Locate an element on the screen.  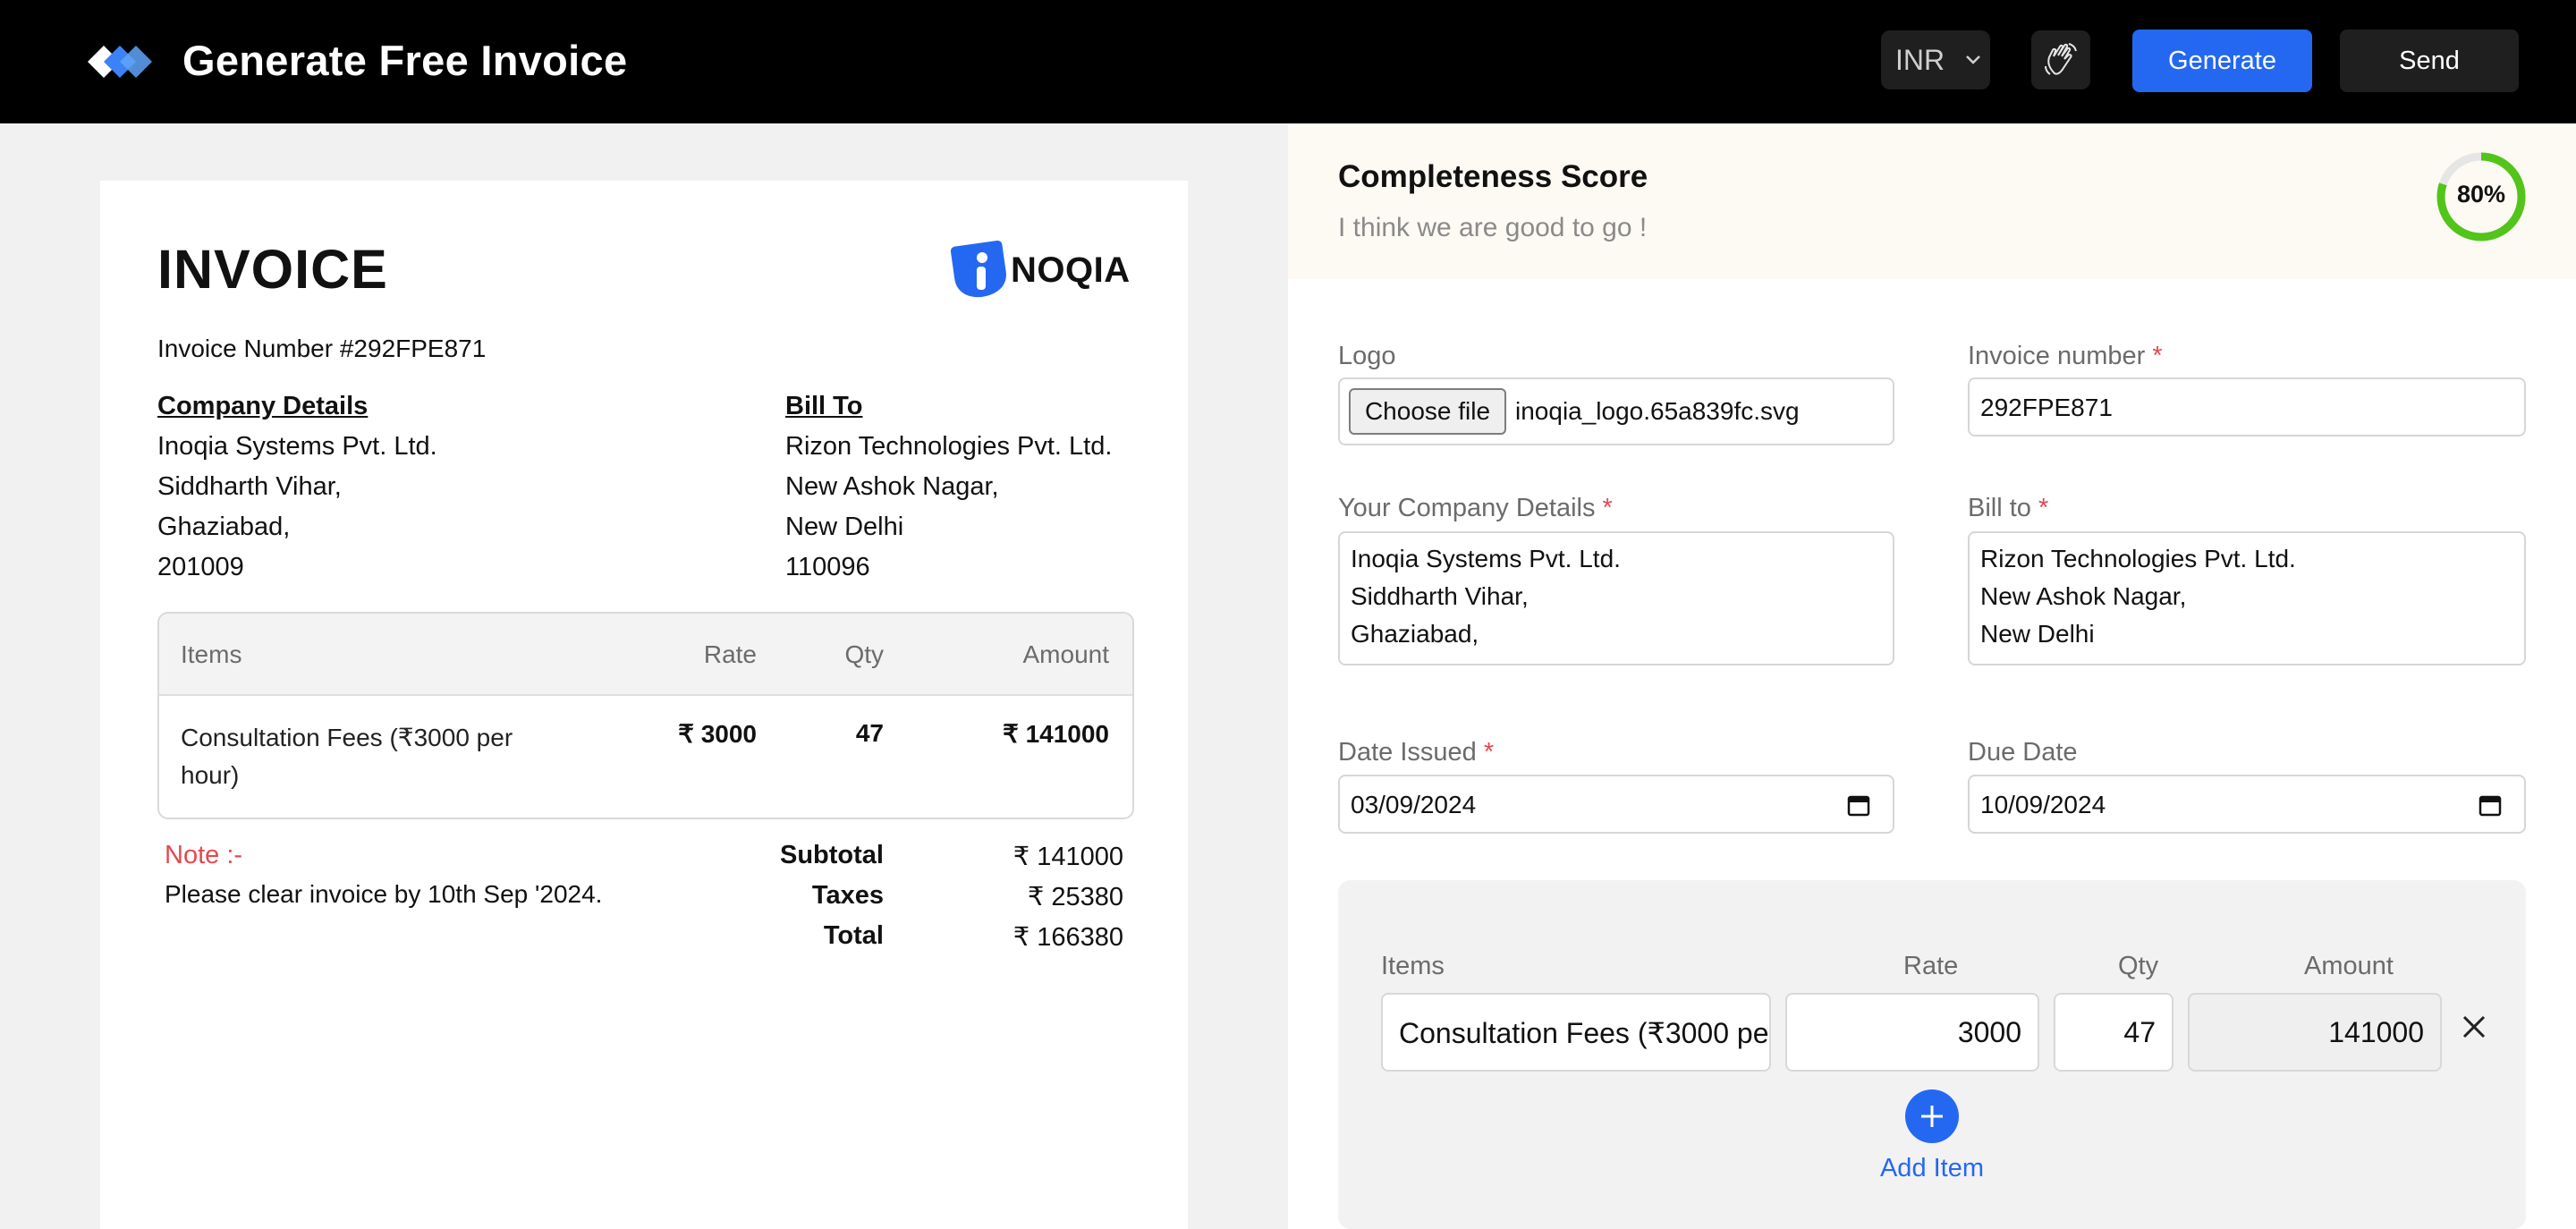
bill-to-label: Bill to * is located at coordinates (2008, 508).